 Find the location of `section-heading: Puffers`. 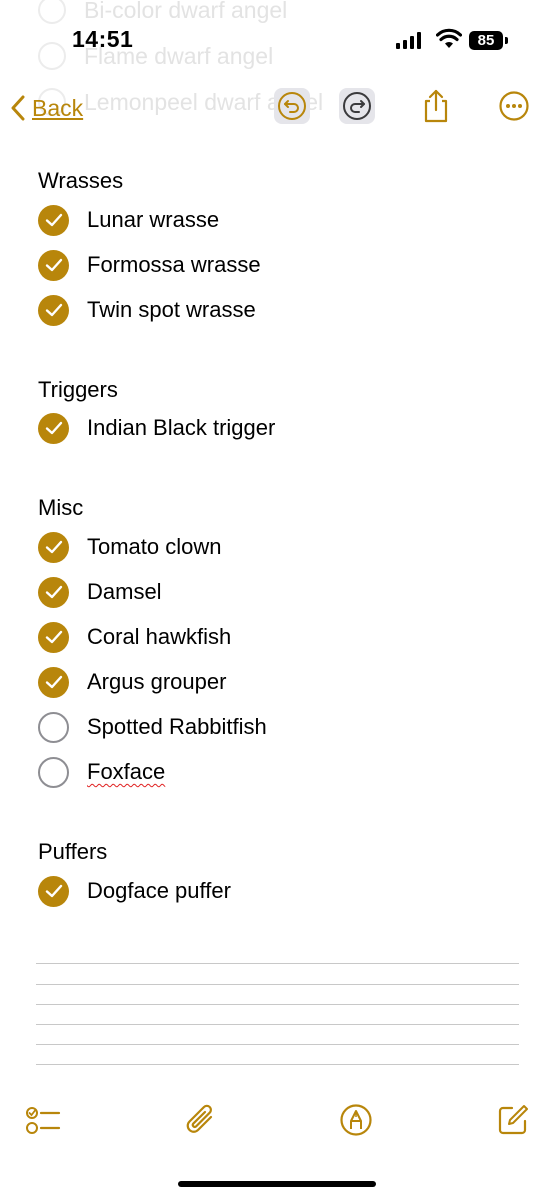

section-heading: Puffers is located at coordinates (72, 852).